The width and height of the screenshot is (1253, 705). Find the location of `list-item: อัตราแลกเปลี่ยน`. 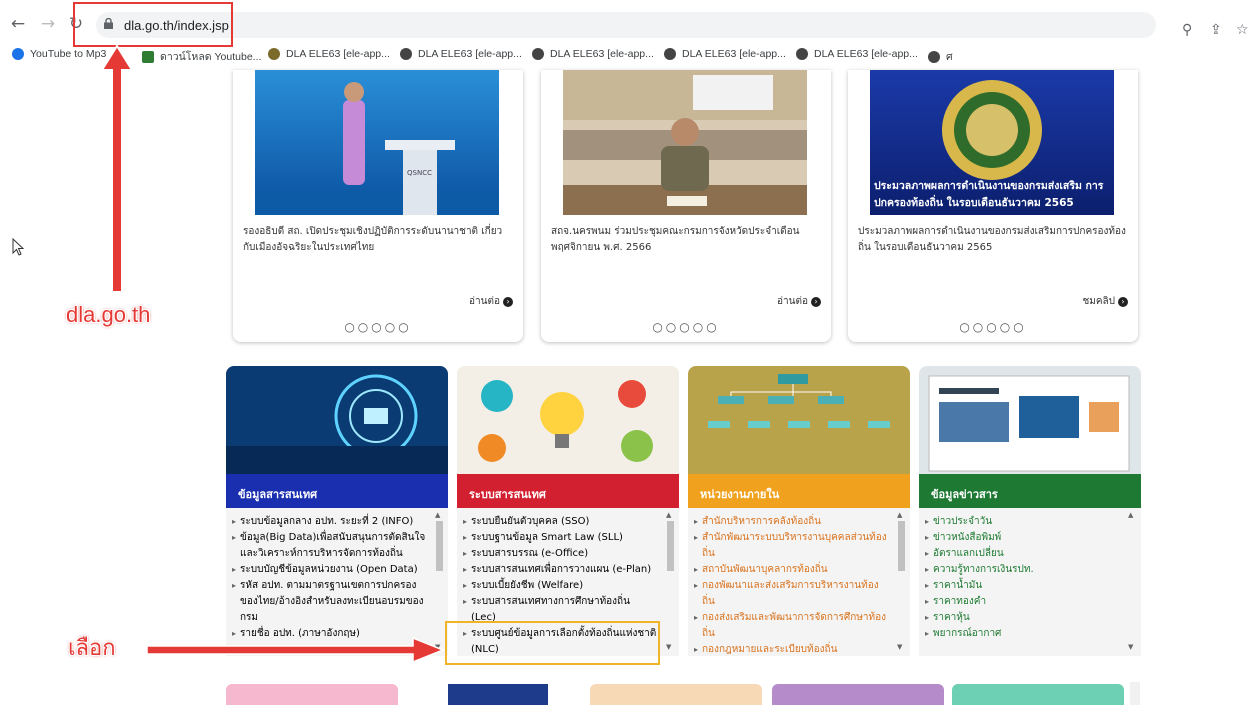

list-item: อัตราแลกเปลี่ยน is located at coordinates (1022, 554).